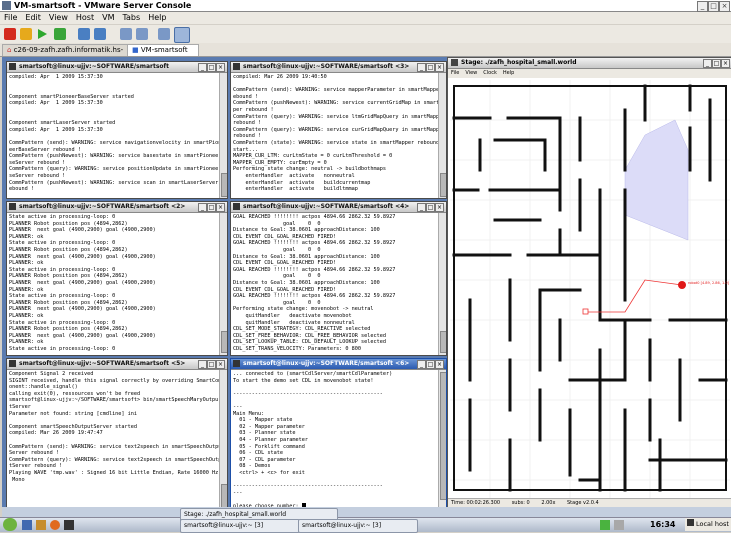 Image resolution: width=731 pixels, height=533 pixels. Describe the element at coordinates (27, 525) in the screenshot. I see `show-desktop-icon` at that location.